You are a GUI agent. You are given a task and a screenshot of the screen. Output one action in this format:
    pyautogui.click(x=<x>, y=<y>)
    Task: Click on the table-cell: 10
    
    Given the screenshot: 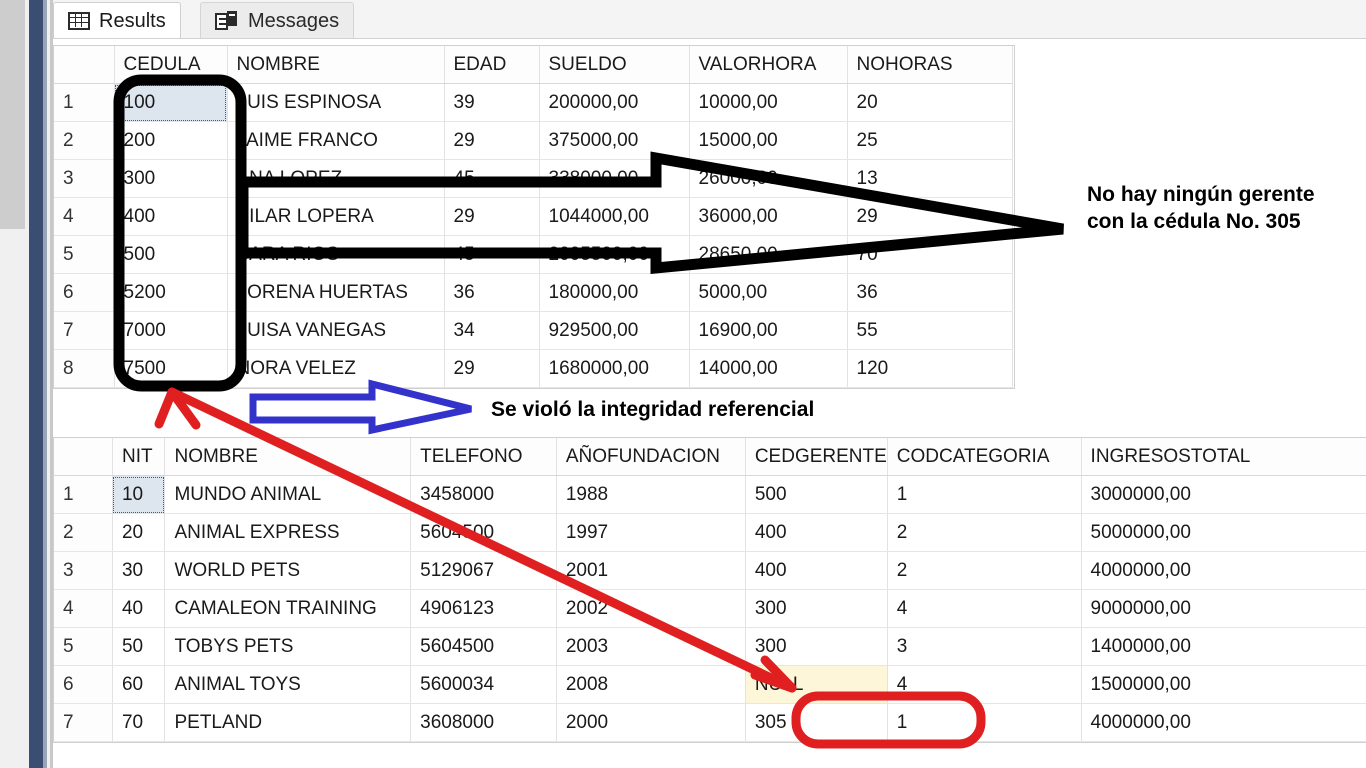 What is the action you would take?
    pyautogui.click(x=139, y=494)
    